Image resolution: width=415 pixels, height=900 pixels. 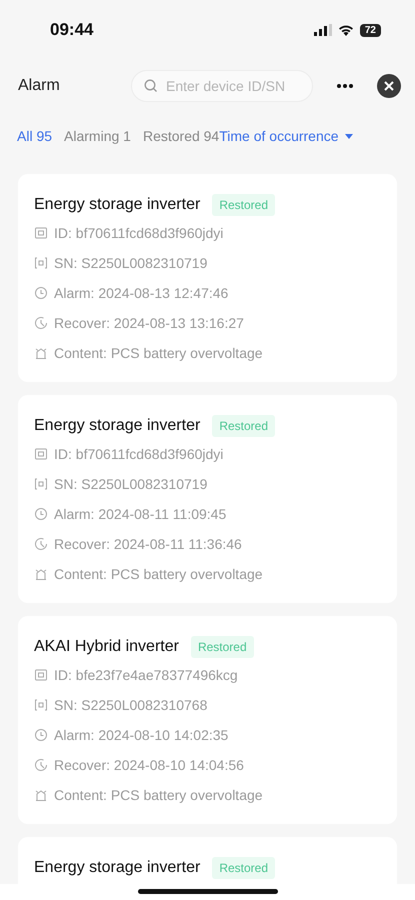 I want to click on close-icon, so click(x=389, y=86).